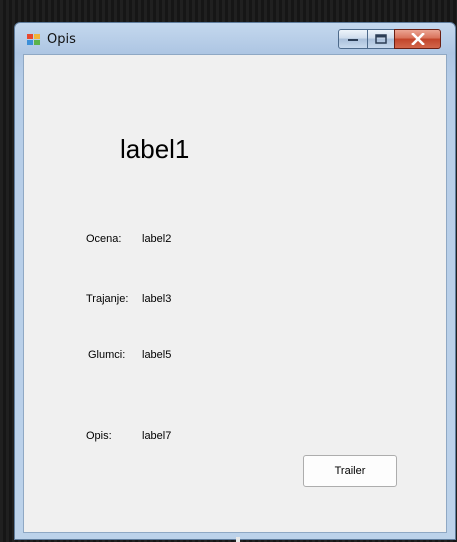 This screenshot has height=542, width=457. I want to click on opis-caption: Opis:, so click(99, 436).